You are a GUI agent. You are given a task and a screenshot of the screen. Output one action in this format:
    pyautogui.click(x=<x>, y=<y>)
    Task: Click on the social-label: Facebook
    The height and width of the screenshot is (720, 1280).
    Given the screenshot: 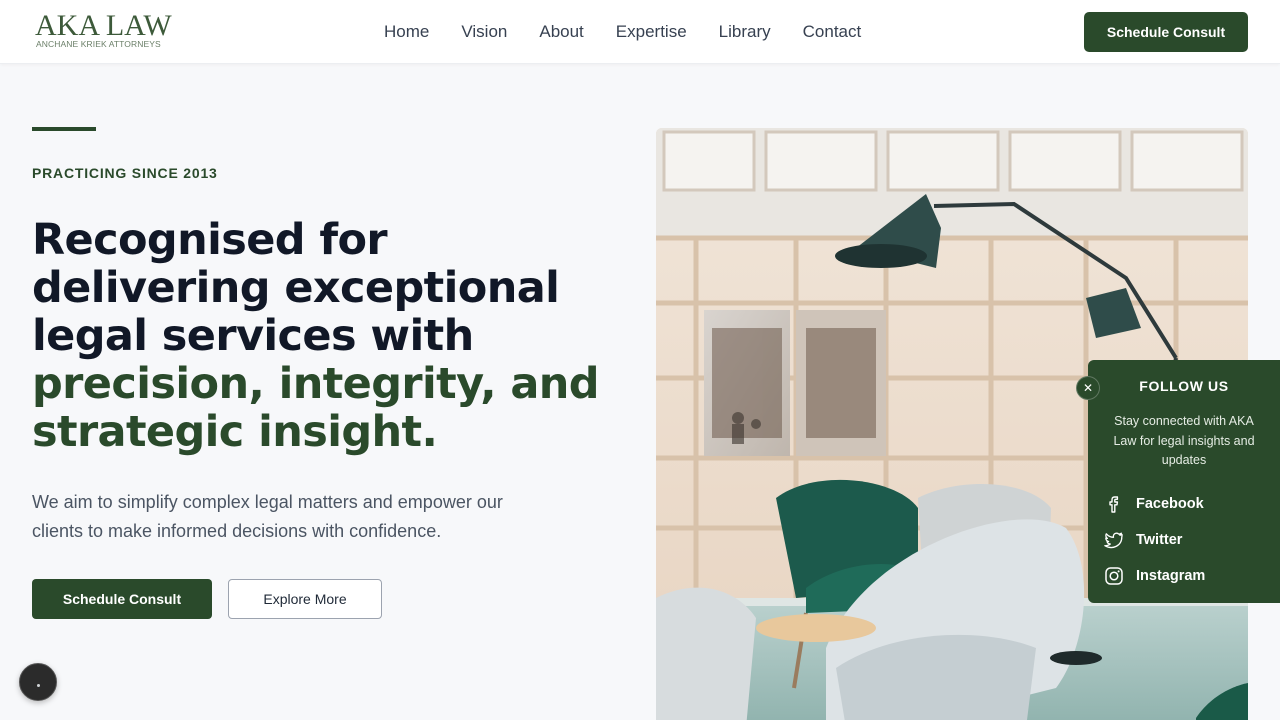 What is the action you would take?
    pyautogui.click(x=1170, y=504)
    